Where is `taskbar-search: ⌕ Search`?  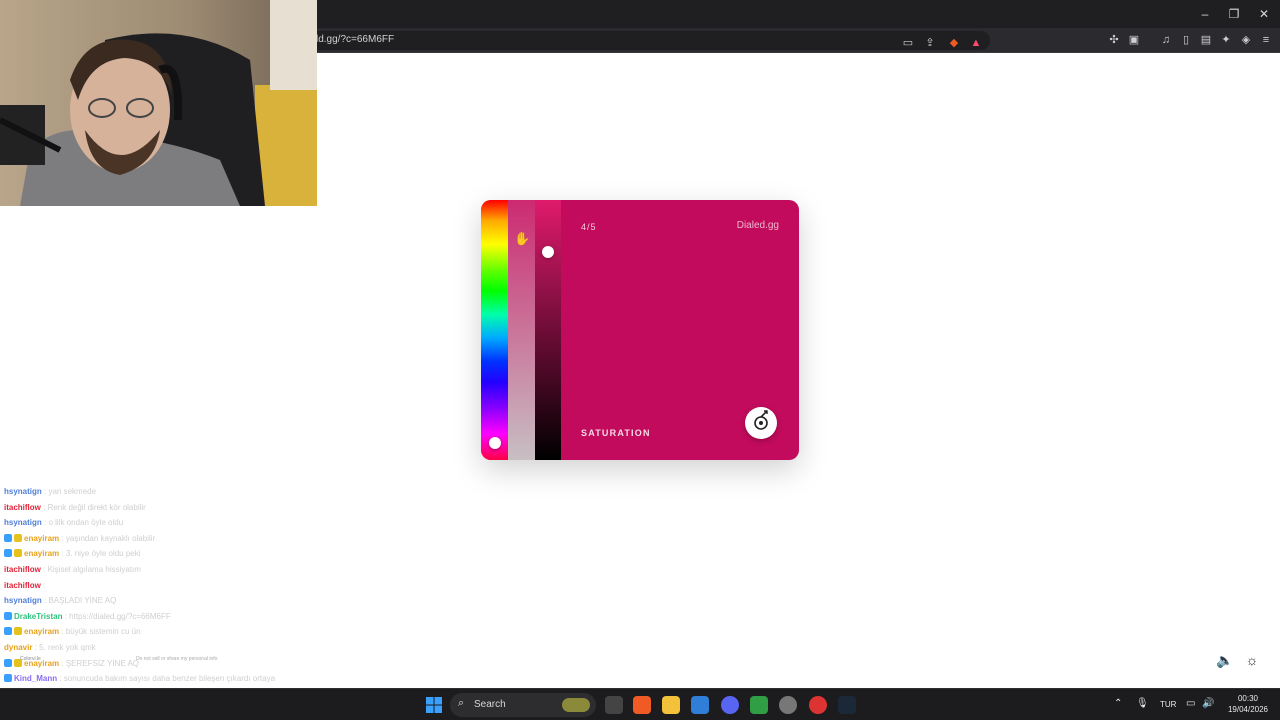
taskbar-search: ⌕ Search is located at coordinates (523, 705).